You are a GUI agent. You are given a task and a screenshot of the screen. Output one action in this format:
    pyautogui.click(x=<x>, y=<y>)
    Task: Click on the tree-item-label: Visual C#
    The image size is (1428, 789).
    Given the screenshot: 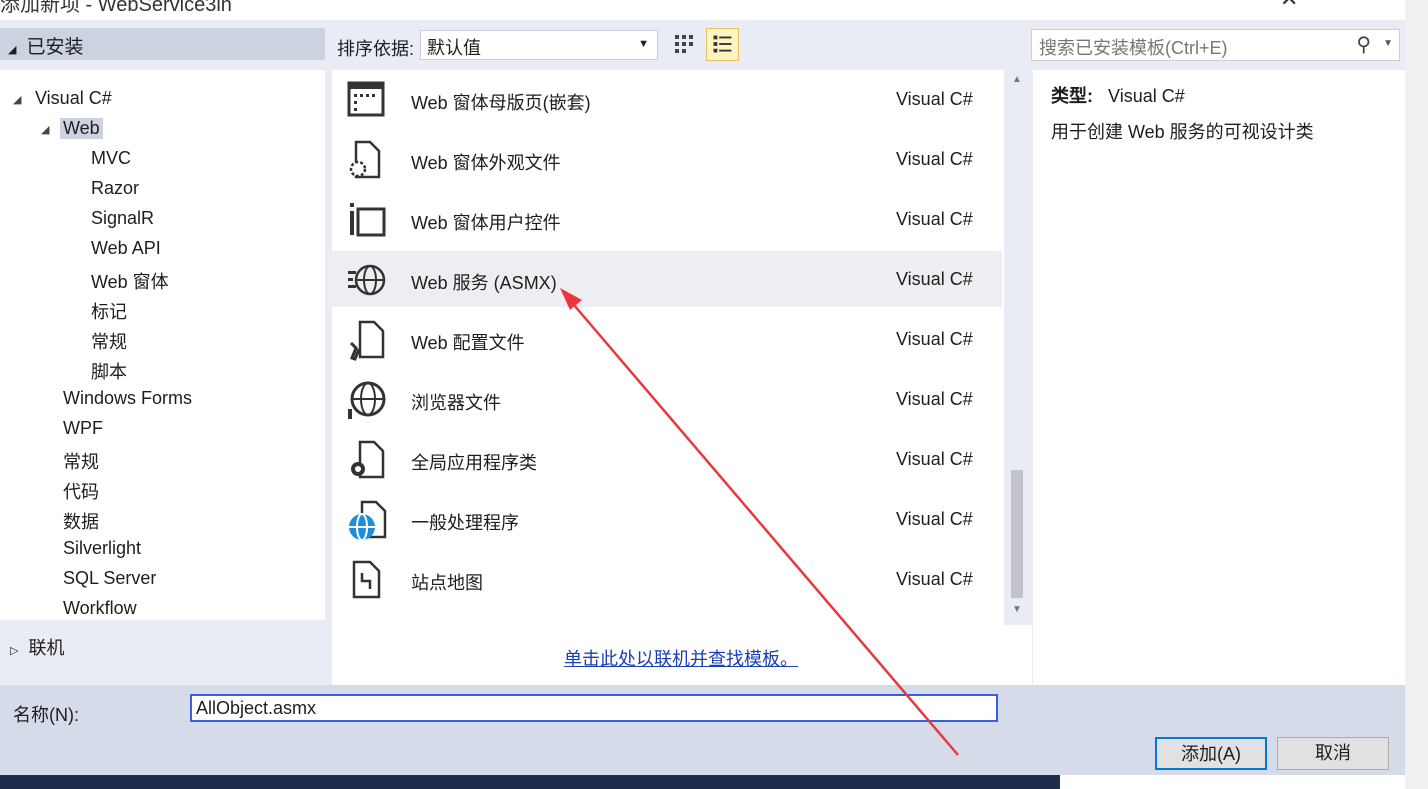 What is the action you would take?
    pyautogui.click(x=73, y=98)
    